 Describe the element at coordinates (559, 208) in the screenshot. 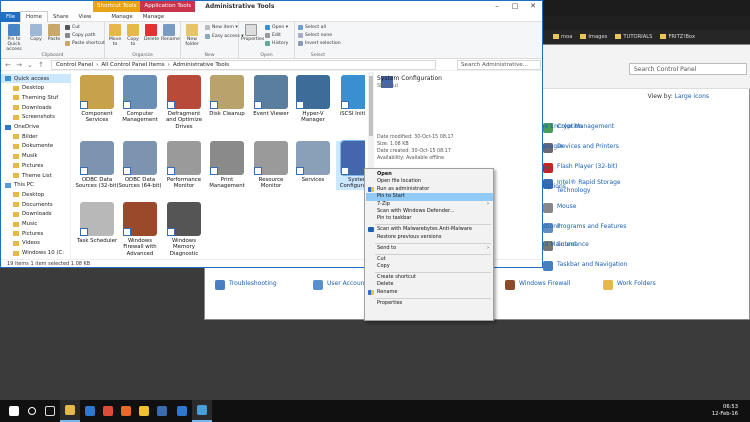

I see `cp-item-mouse: Mouse` at that location.